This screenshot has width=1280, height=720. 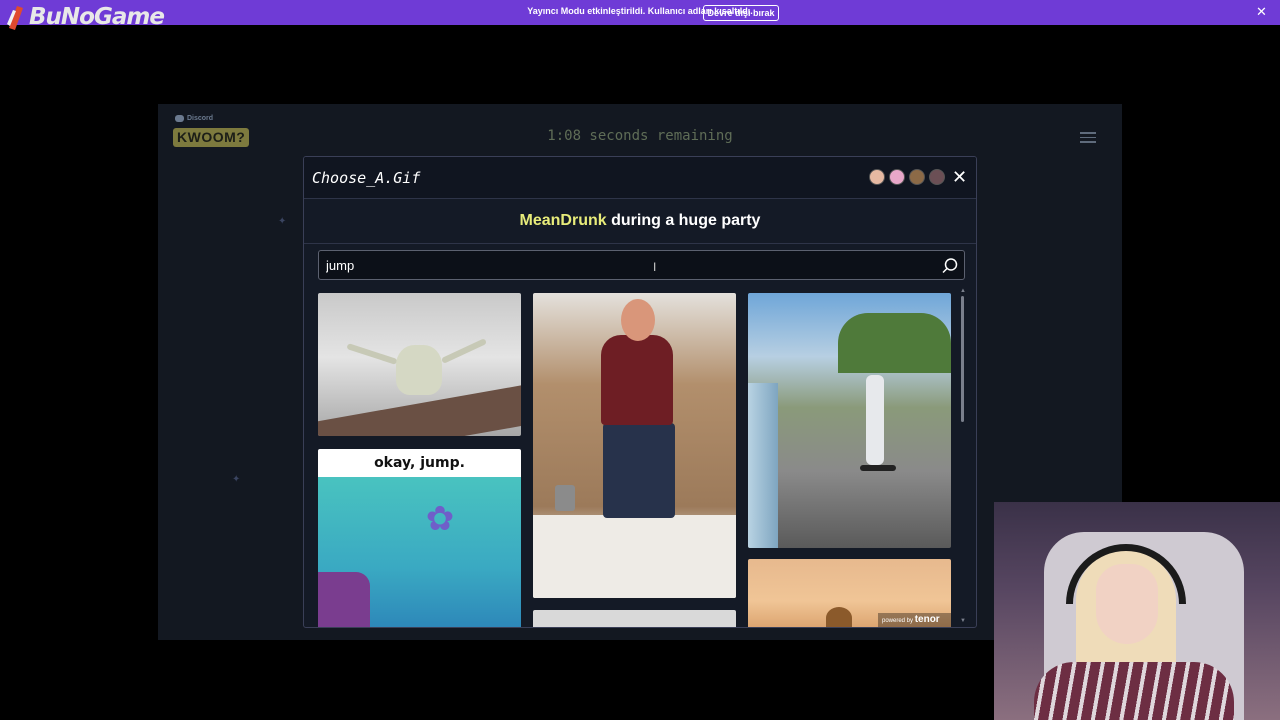 I want to click on logo-text: BuNoGame, so click(x=97, y=17).